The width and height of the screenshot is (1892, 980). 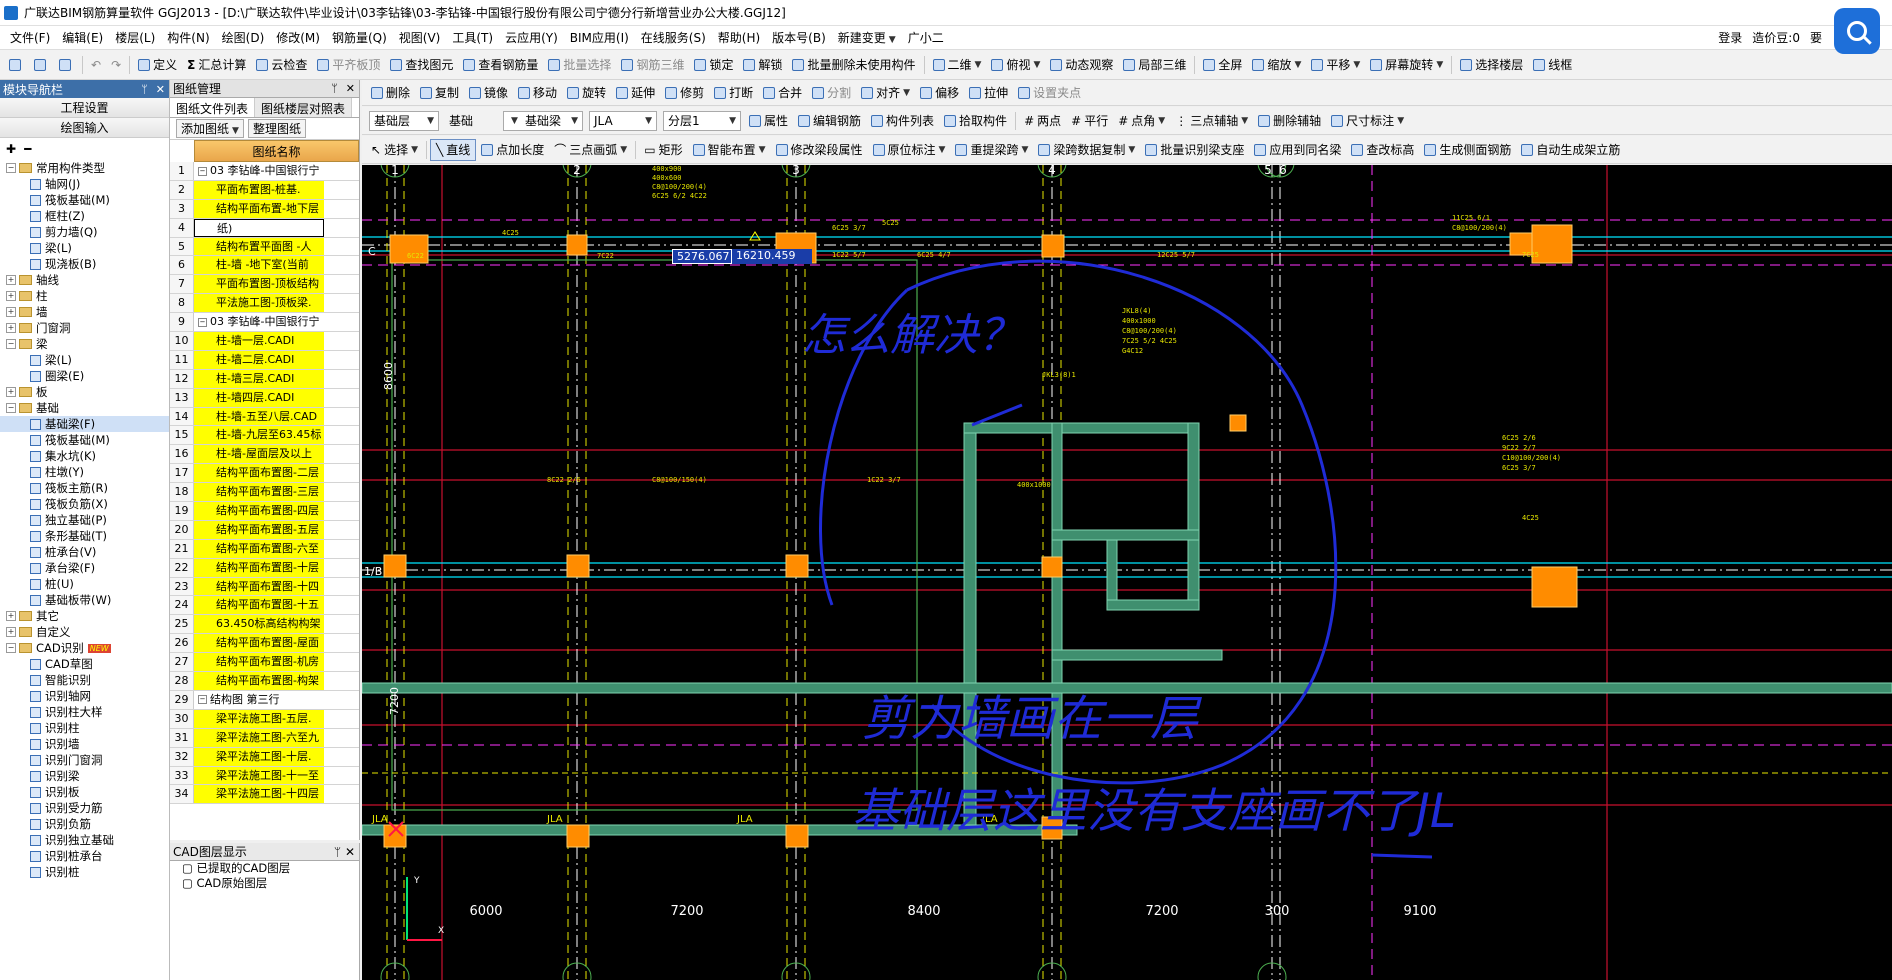 I want to click on extend-button: 延伸, so click(x=635, y=93).